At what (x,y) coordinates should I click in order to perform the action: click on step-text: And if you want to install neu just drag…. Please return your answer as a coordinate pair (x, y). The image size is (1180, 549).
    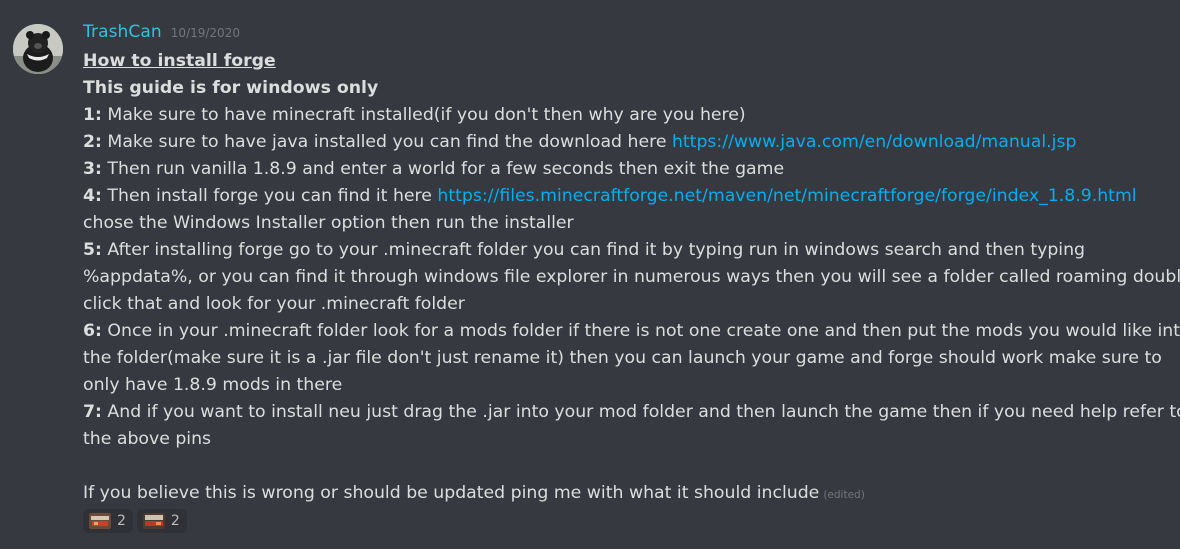
    Looking at the image, I should click on (640, 412).